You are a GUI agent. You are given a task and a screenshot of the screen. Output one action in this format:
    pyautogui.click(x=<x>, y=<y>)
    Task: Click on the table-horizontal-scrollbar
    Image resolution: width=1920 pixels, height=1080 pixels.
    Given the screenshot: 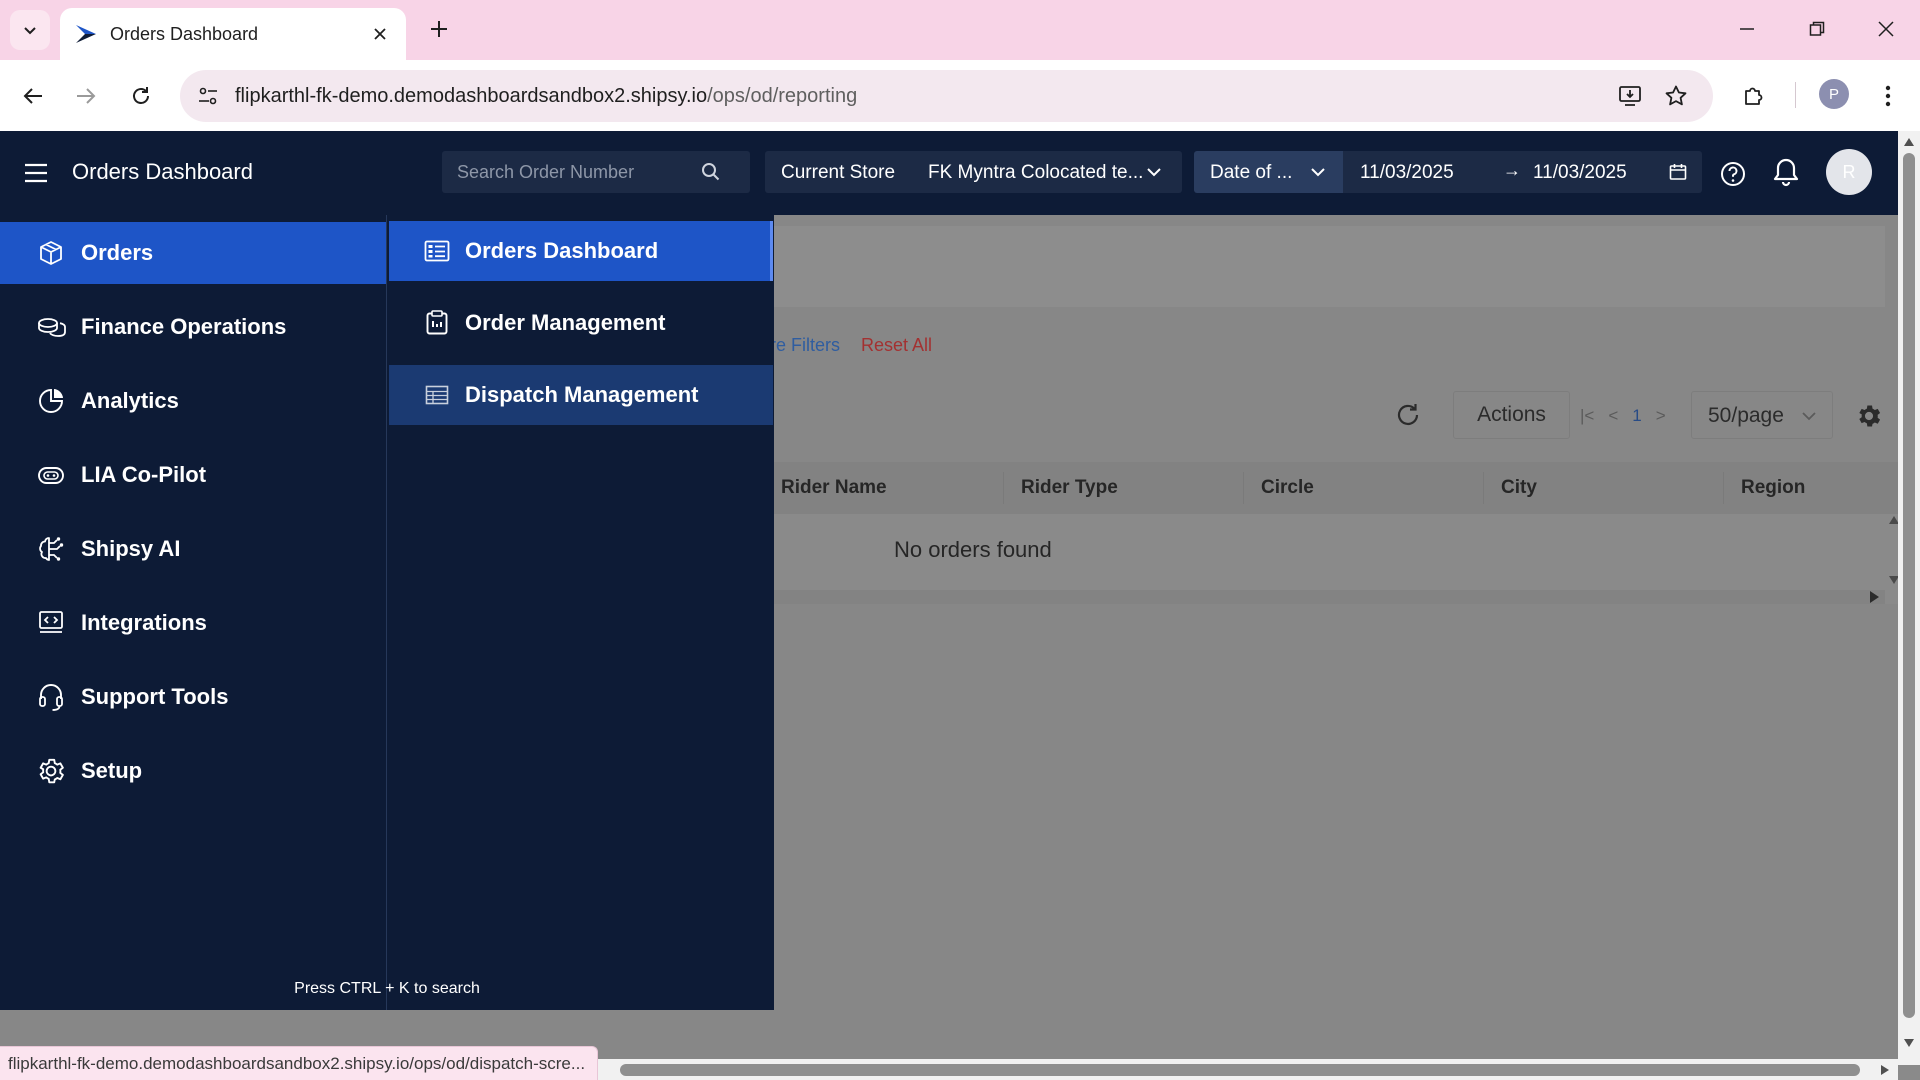 What is the action you would take?
    pyautogui.click(x=1327, y=597)
    